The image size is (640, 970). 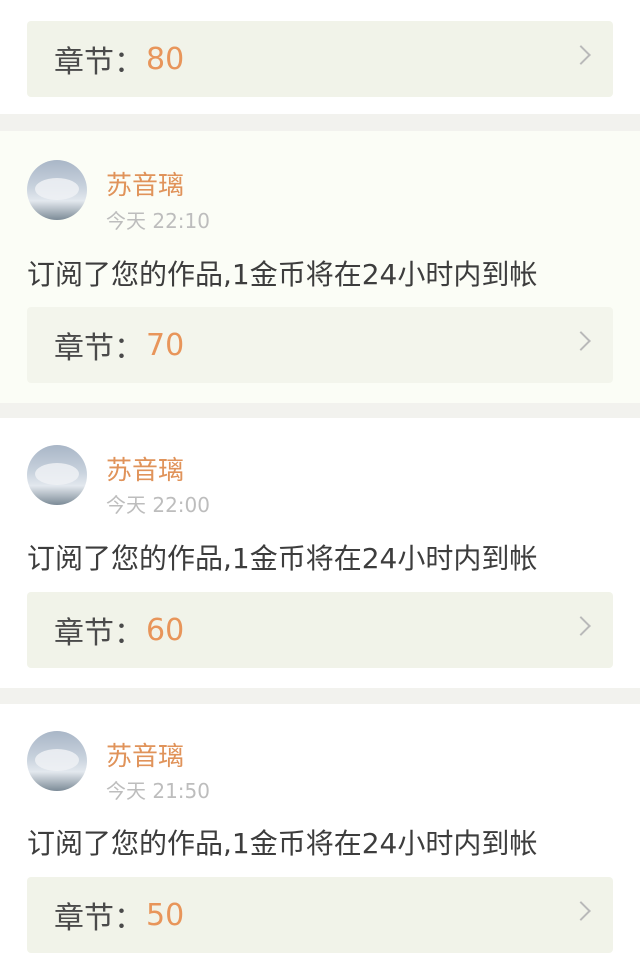 I want to click on chapter-link-row: 章节： 50, so click(x=320, y=915).